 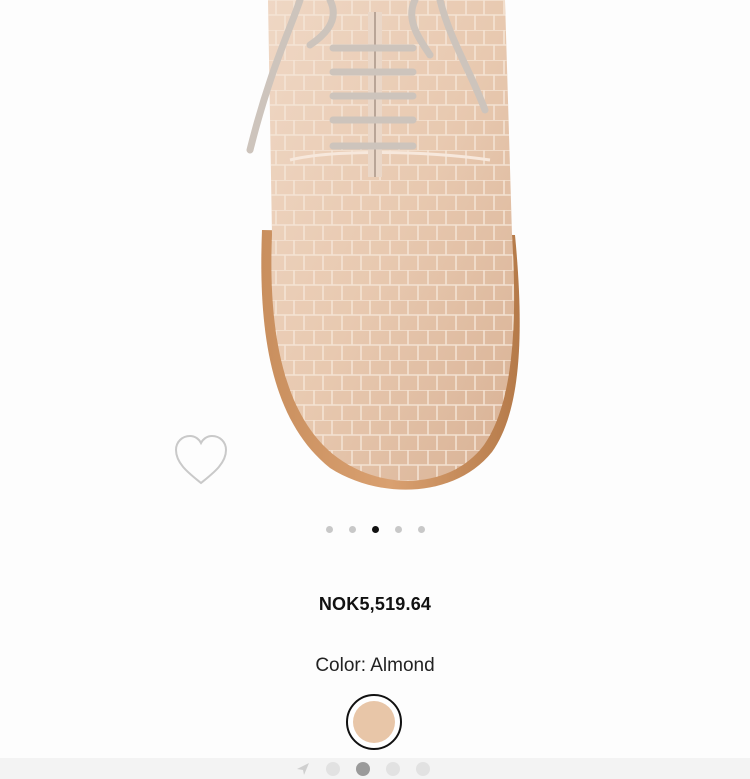 What do you see at coordinates (303, 769) in the screenshot?
I see `location-arrow-icon` at bounding box center [303, 769].